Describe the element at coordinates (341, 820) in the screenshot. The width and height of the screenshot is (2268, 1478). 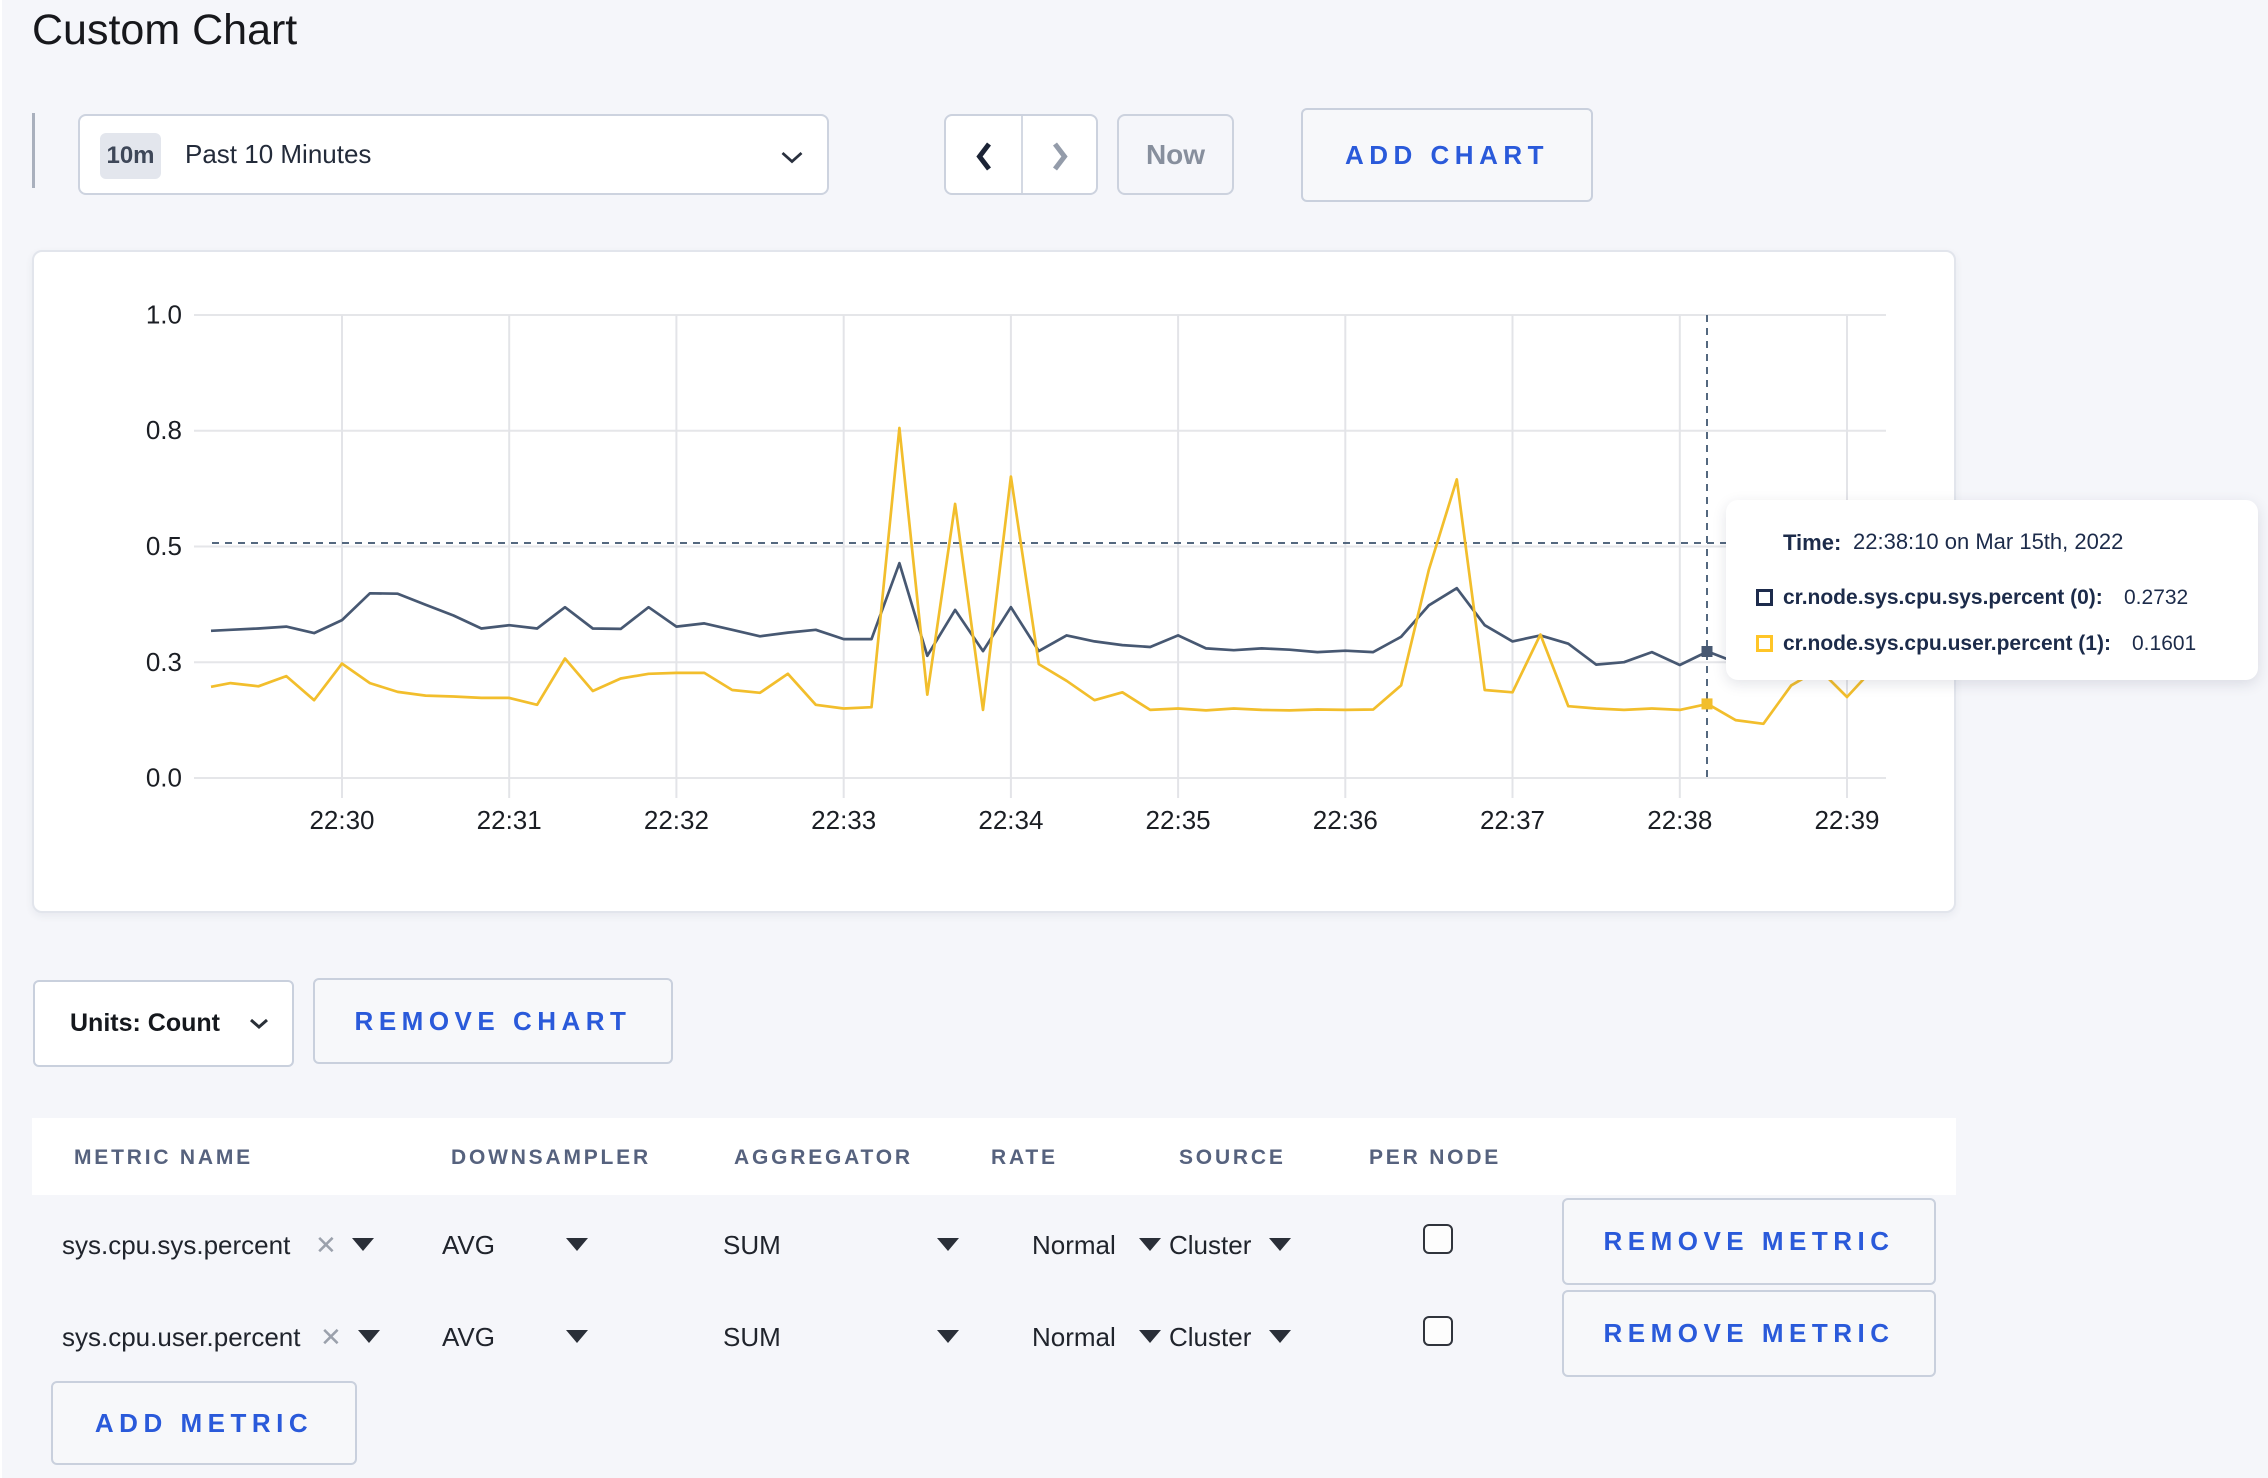
I see `svg-text: 22:30` at that location.